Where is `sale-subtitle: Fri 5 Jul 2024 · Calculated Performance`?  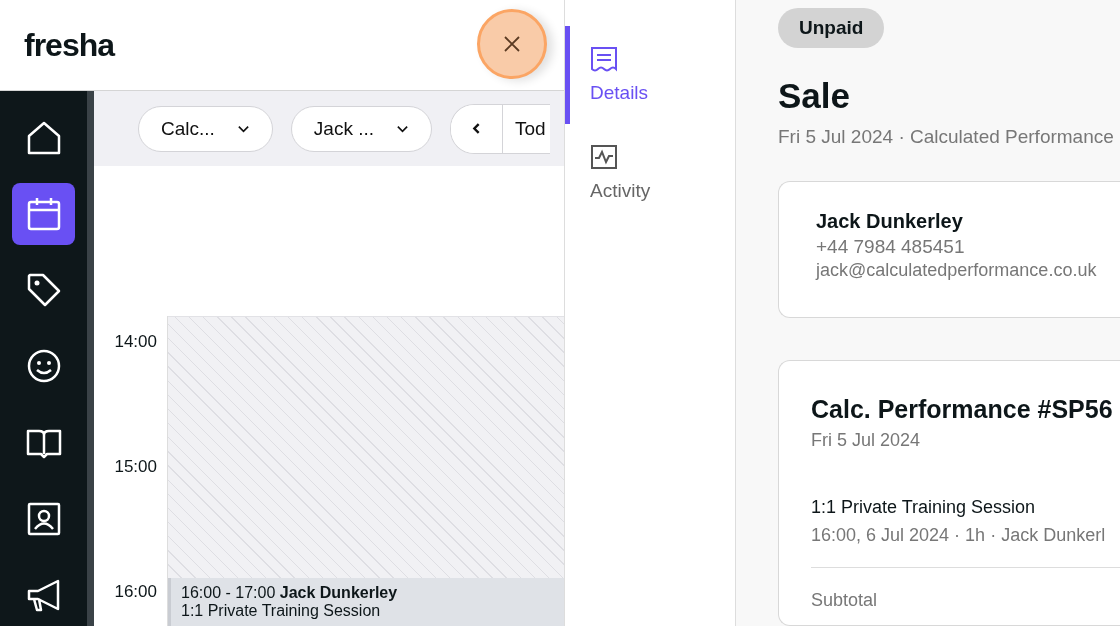 sale-subtitle: Fri 5 Jul 2024 · Calculated Performance is located at coordinates (946, 137).